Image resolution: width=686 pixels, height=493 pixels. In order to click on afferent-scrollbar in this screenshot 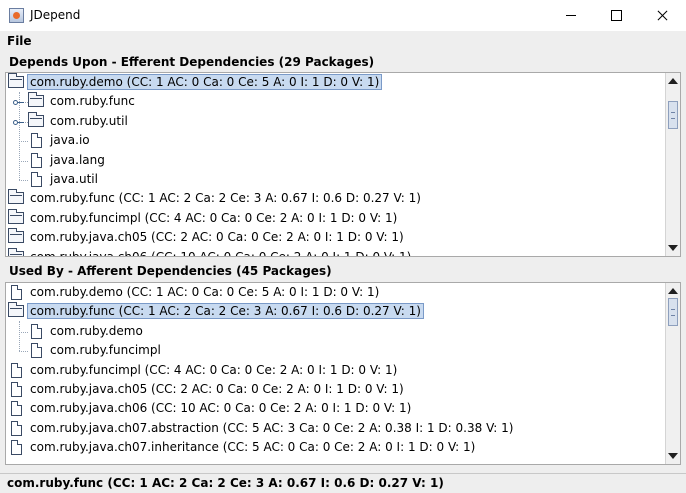, I will do `click(672, 373)`.